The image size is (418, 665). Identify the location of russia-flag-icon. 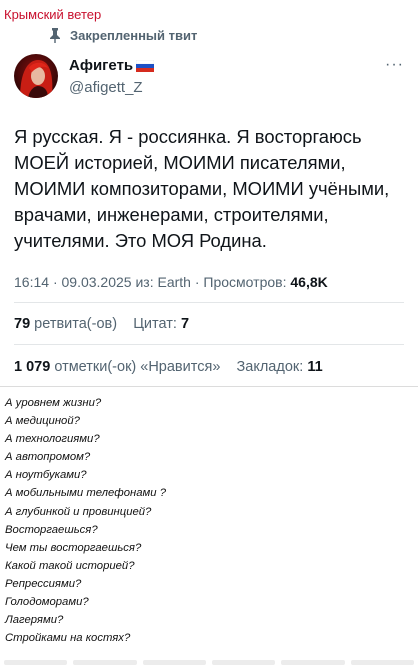
(145, 65).